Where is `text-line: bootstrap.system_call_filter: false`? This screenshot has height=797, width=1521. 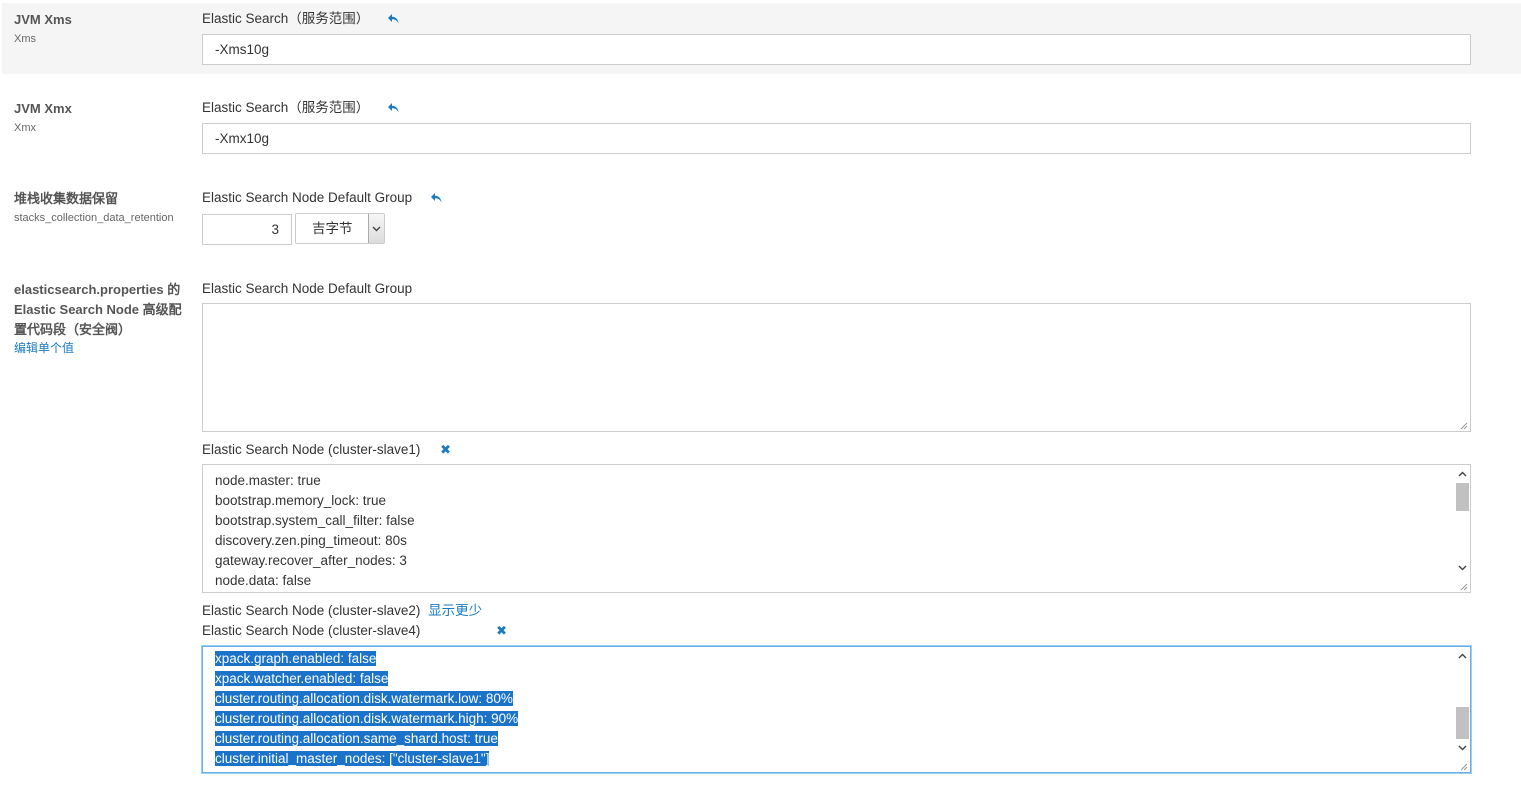 text-line: bootstrap.system_call_filter: false is located at coordinates (315, 520).